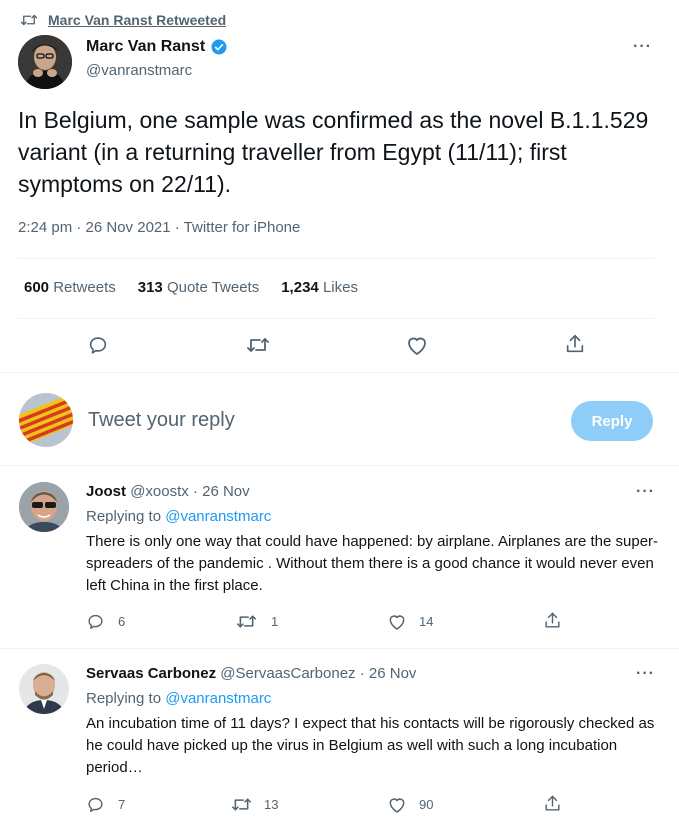  What do you see at coordinates (319, 287) in the screenshot?
I see `likes-stat: 1,234 Likes` at bounding box center [319, 287].